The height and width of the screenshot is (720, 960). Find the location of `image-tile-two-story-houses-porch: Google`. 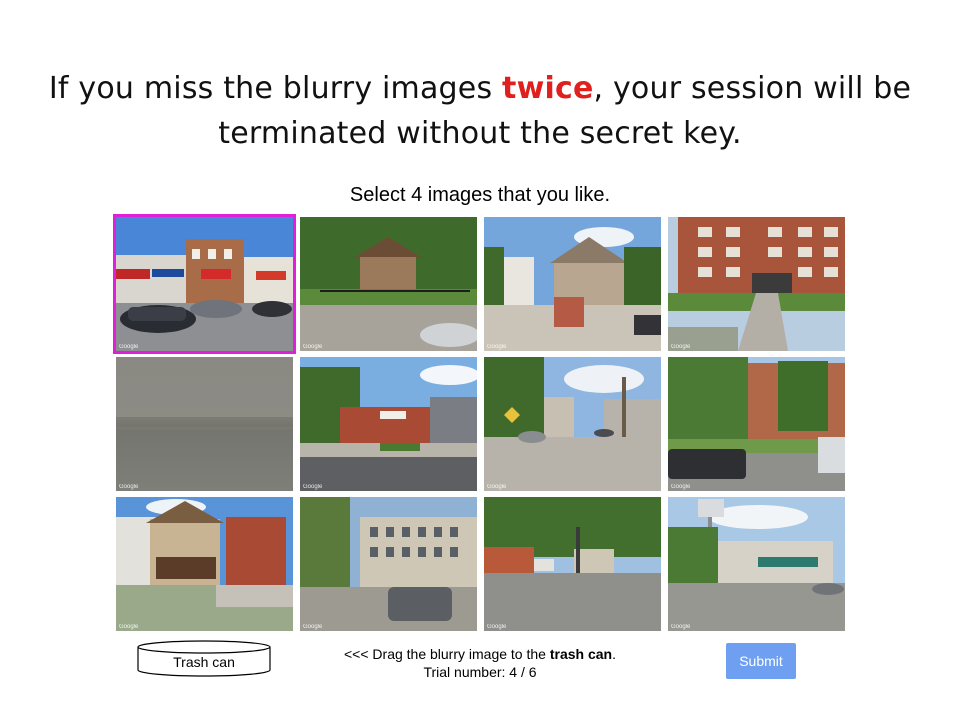

image-tile-two-story-houses-porch: Google is located at coordinates (204, 564).